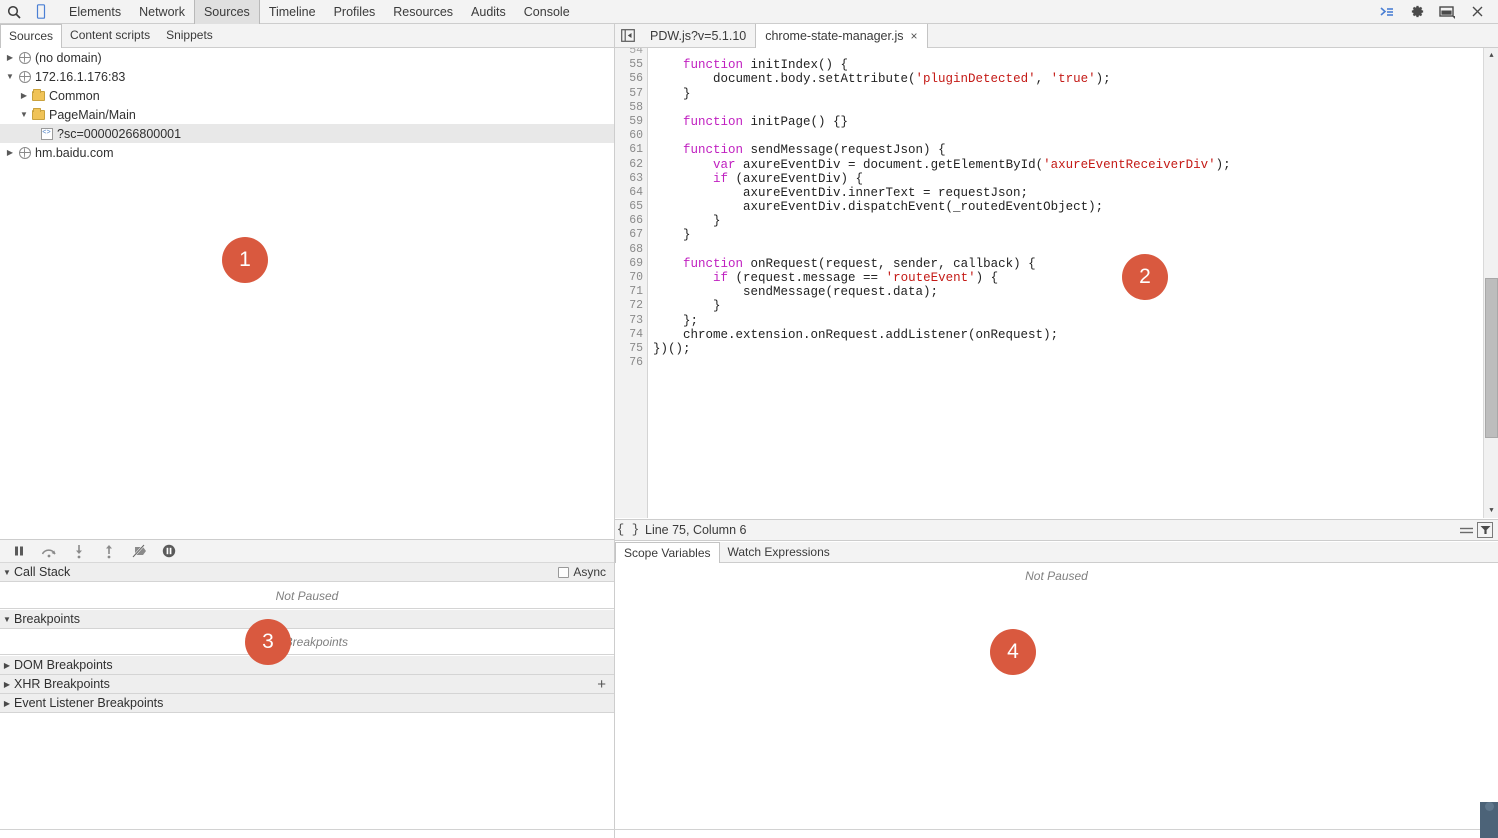  Describe the element at coordinates (1466, 530) in the screenshot. I see `lines-icon` at that location.